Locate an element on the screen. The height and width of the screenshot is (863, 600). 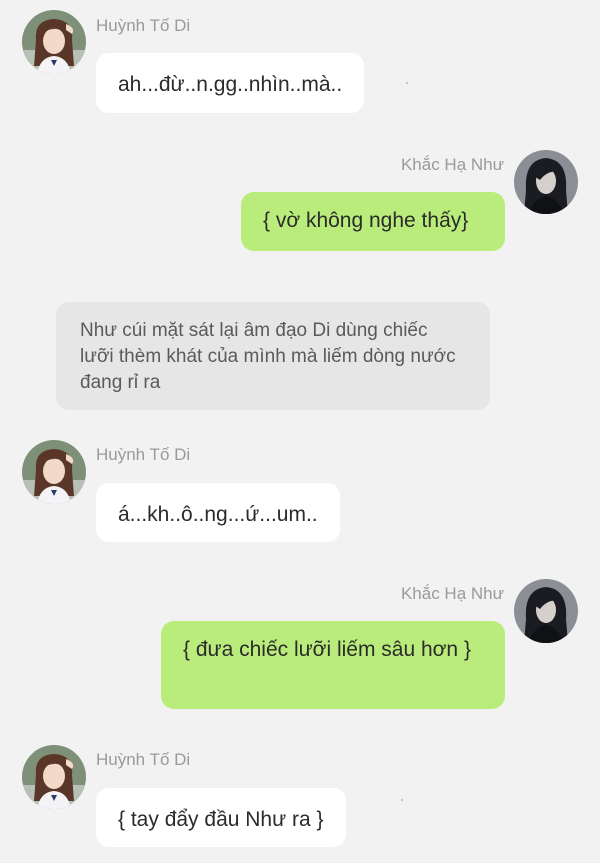
message-bubble-outgoing: { vờ không nghe thấy} is located at coordinates (373, 221).